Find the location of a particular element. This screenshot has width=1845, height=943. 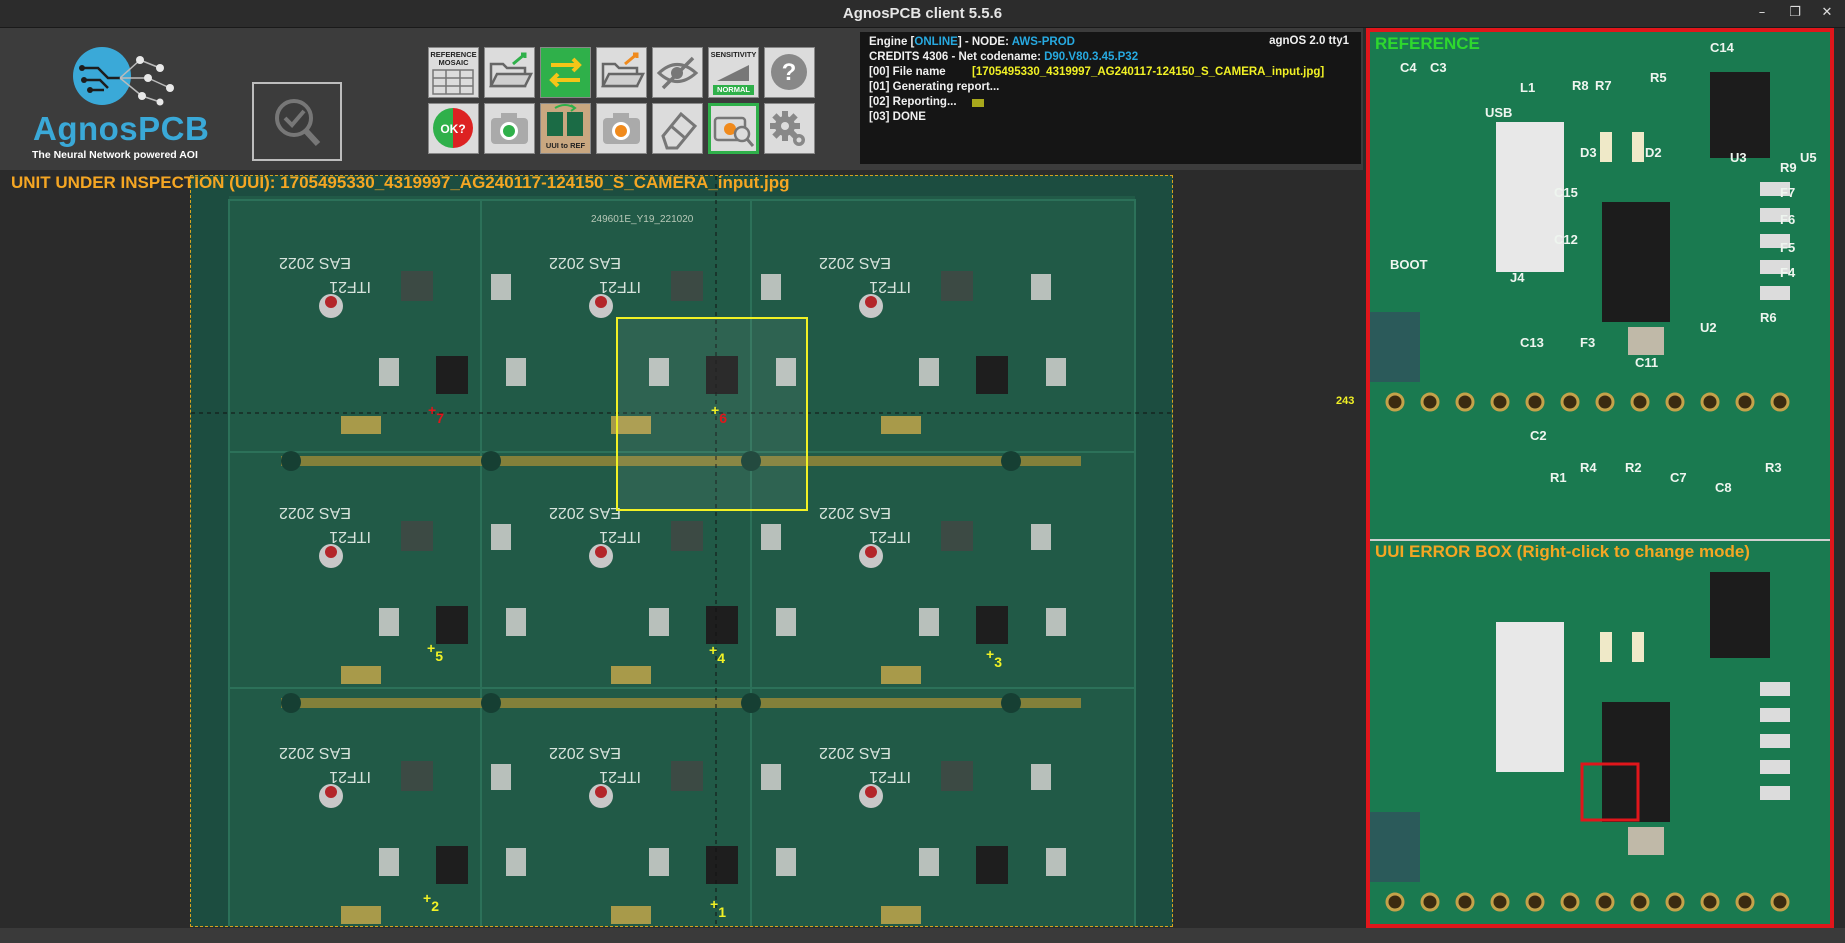

maximize-button: ❐ is located at coordinates (1795, 13).